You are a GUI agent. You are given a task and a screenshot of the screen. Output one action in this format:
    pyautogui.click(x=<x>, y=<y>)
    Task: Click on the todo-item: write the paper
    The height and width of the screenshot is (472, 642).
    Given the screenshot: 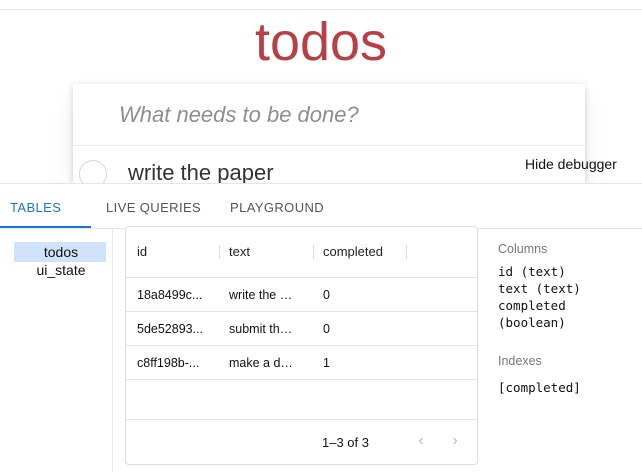 What is the action you would take?
    pyautogui.click(x=329, y=165)
    